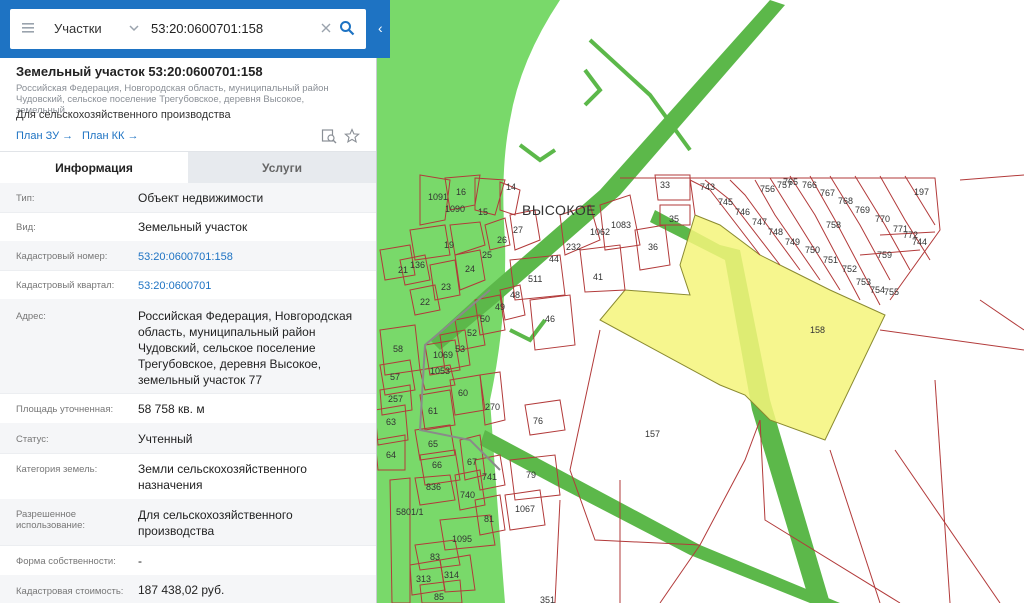 Image resolution: width=1024 pixels, height=603 pixels. I want to click on svg-text: 1091, so click(438, 197).